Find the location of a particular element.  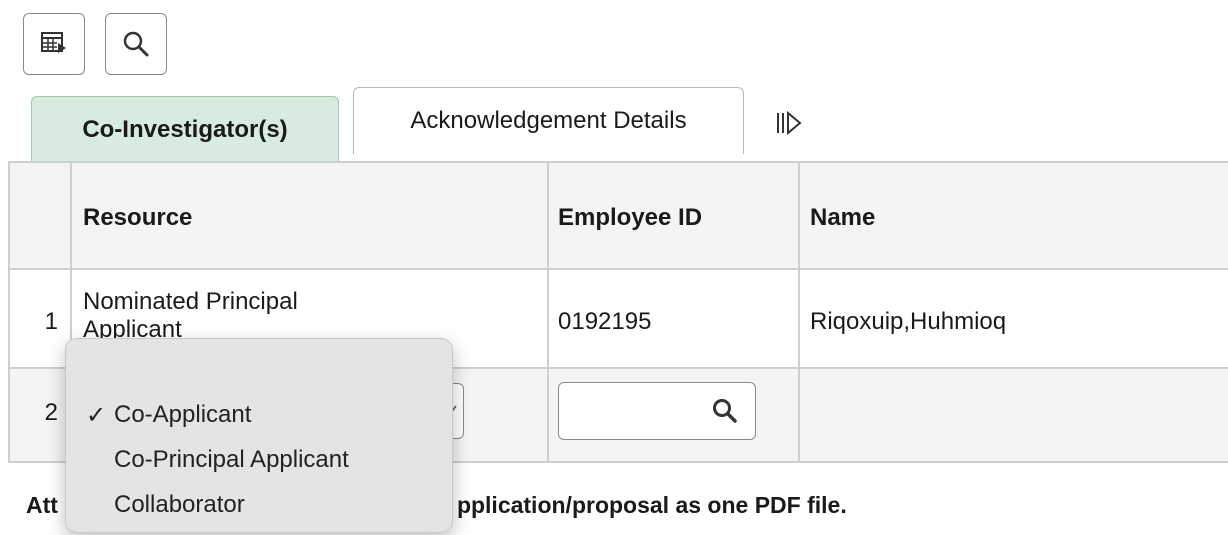

dropdown-option-co-principal-applicant: Co-Principal Applicant is located at coordinates (231, 460).